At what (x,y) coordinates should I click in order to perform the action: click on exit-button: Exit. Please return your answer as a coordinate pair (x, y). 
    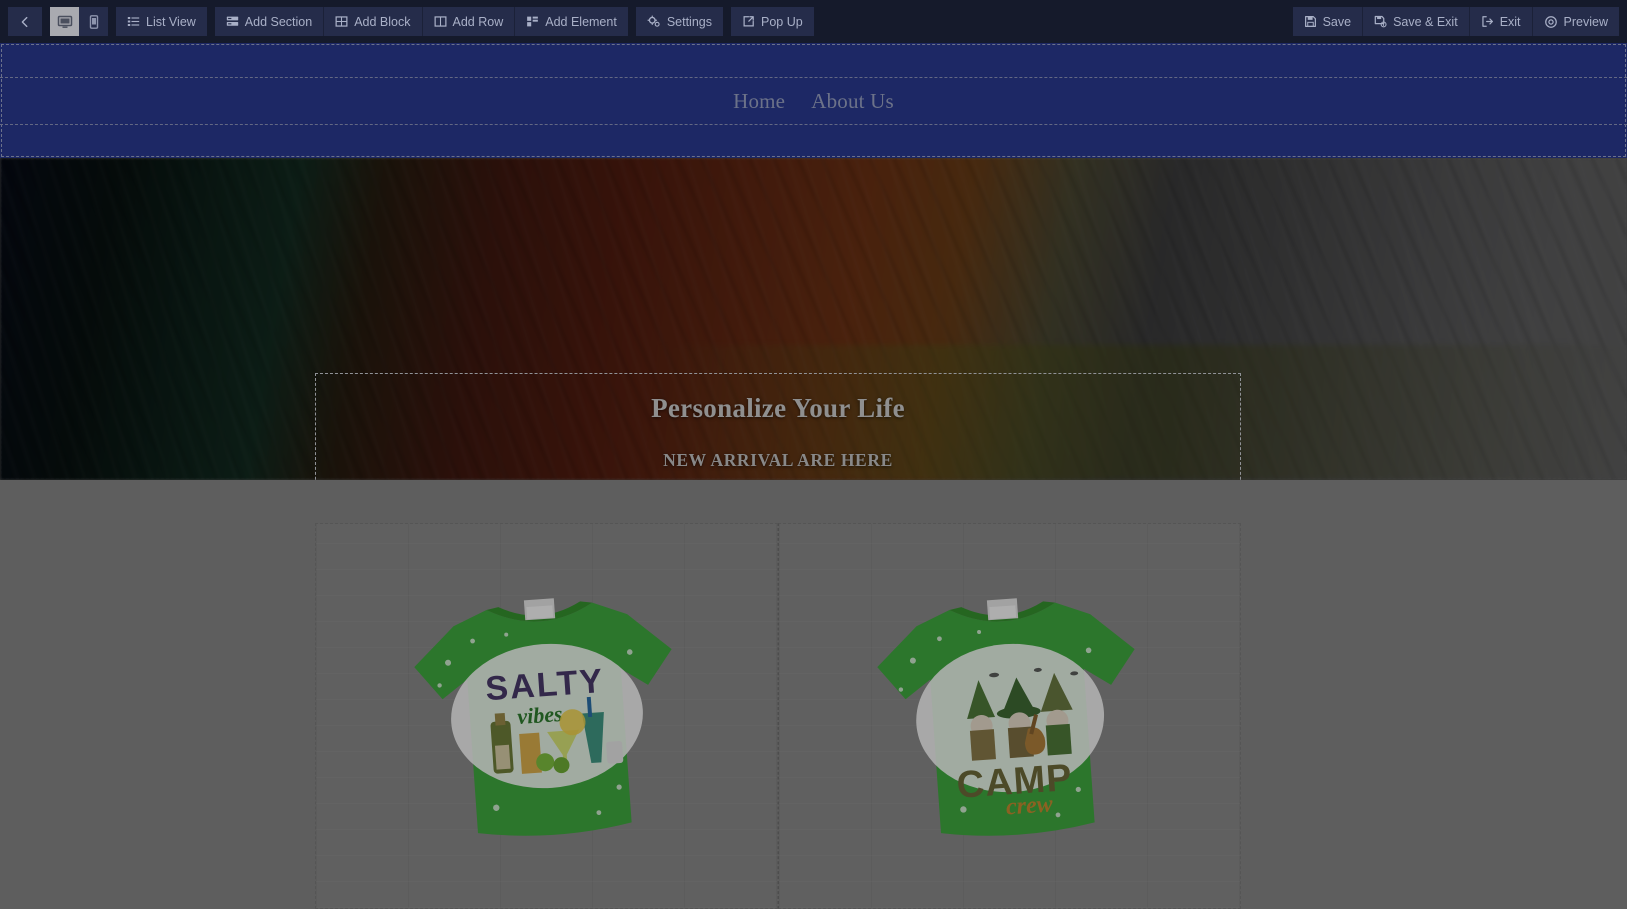
    Looking at the image, I should click on (1501, 21).